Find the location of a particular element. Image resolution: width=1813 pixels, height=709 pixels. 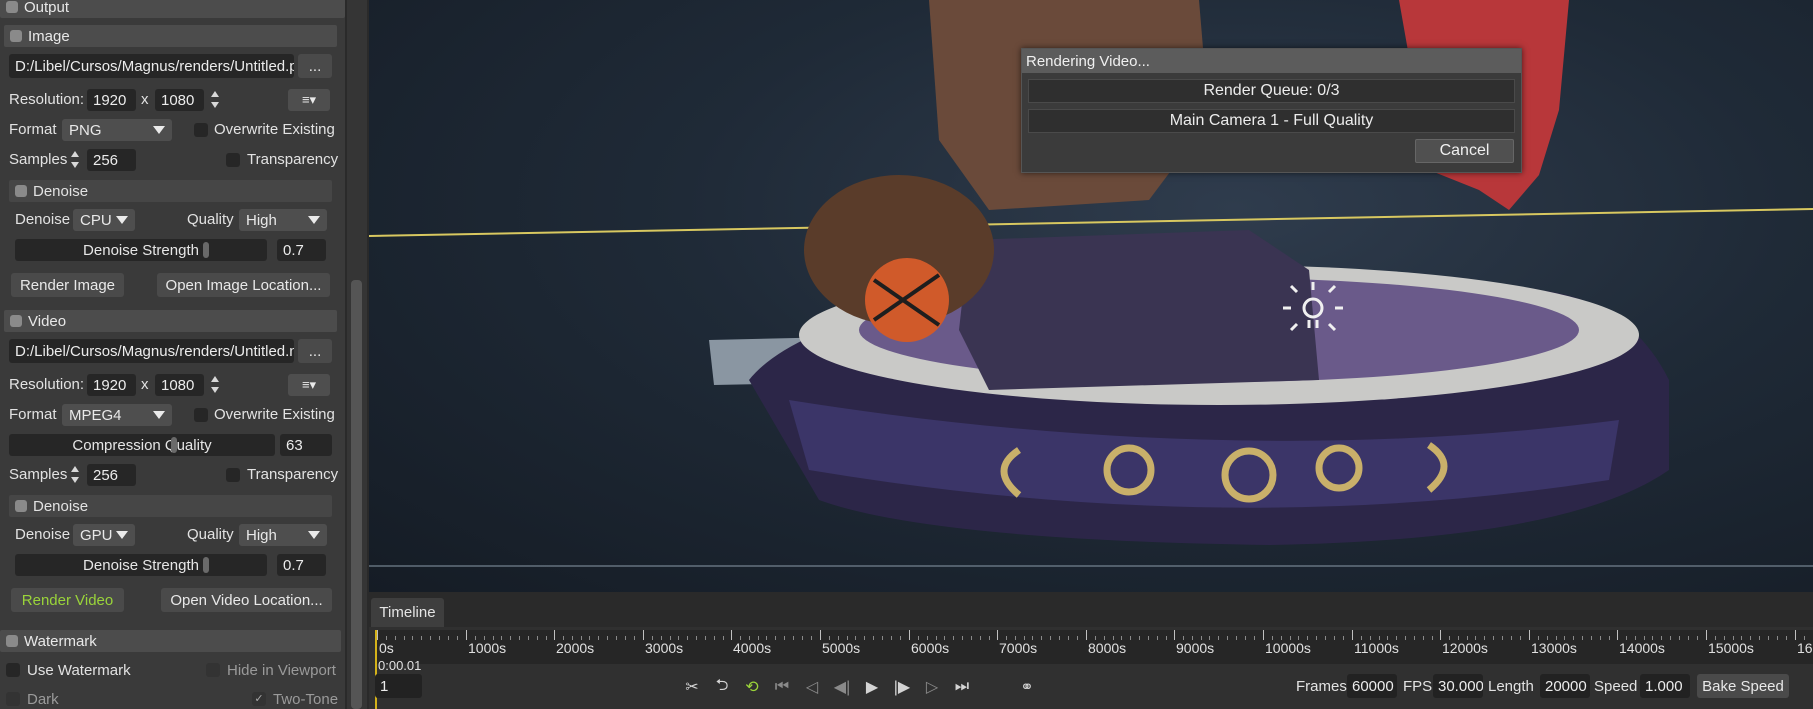

tab-timeline: Timeline is located at coordinates (407, 612).